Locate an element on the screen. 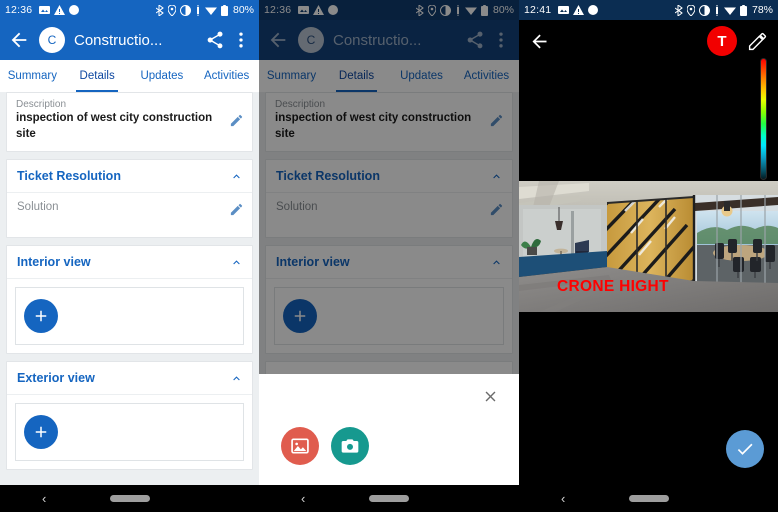 The width and height of the screenshot is (778, 512). tab-details: Details is located at coordinates (97, 76).